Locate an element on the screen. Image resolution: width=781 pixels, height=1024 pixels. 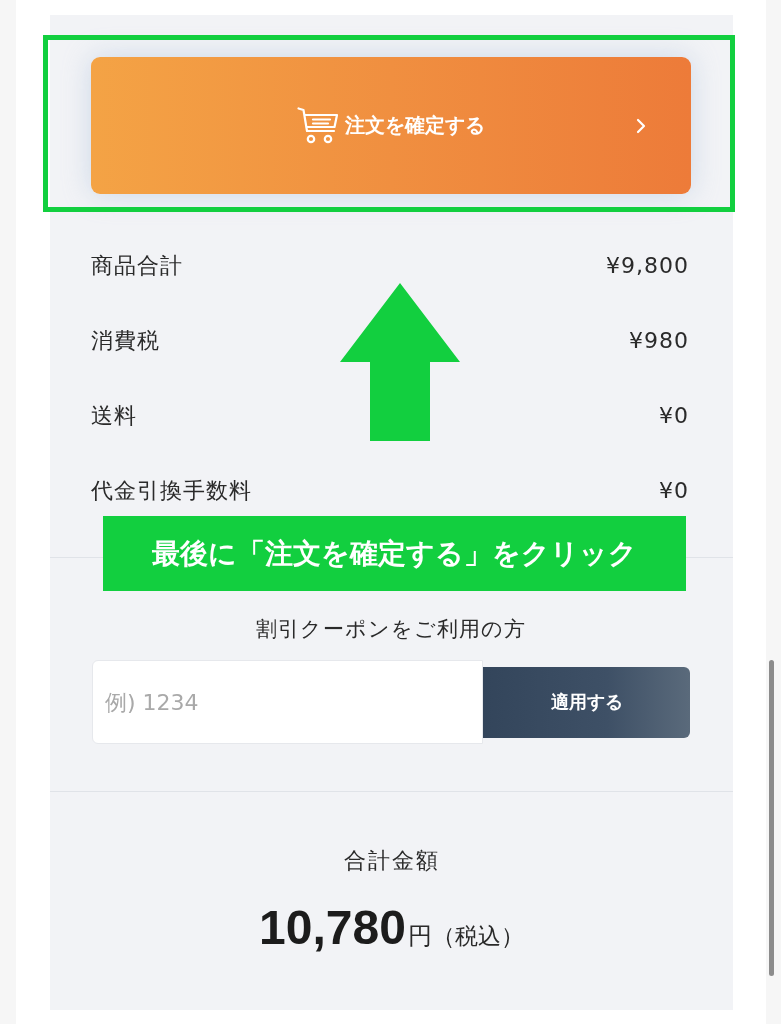
coupon-input-field: 例) 1234 is located at coordinates (287, 702).